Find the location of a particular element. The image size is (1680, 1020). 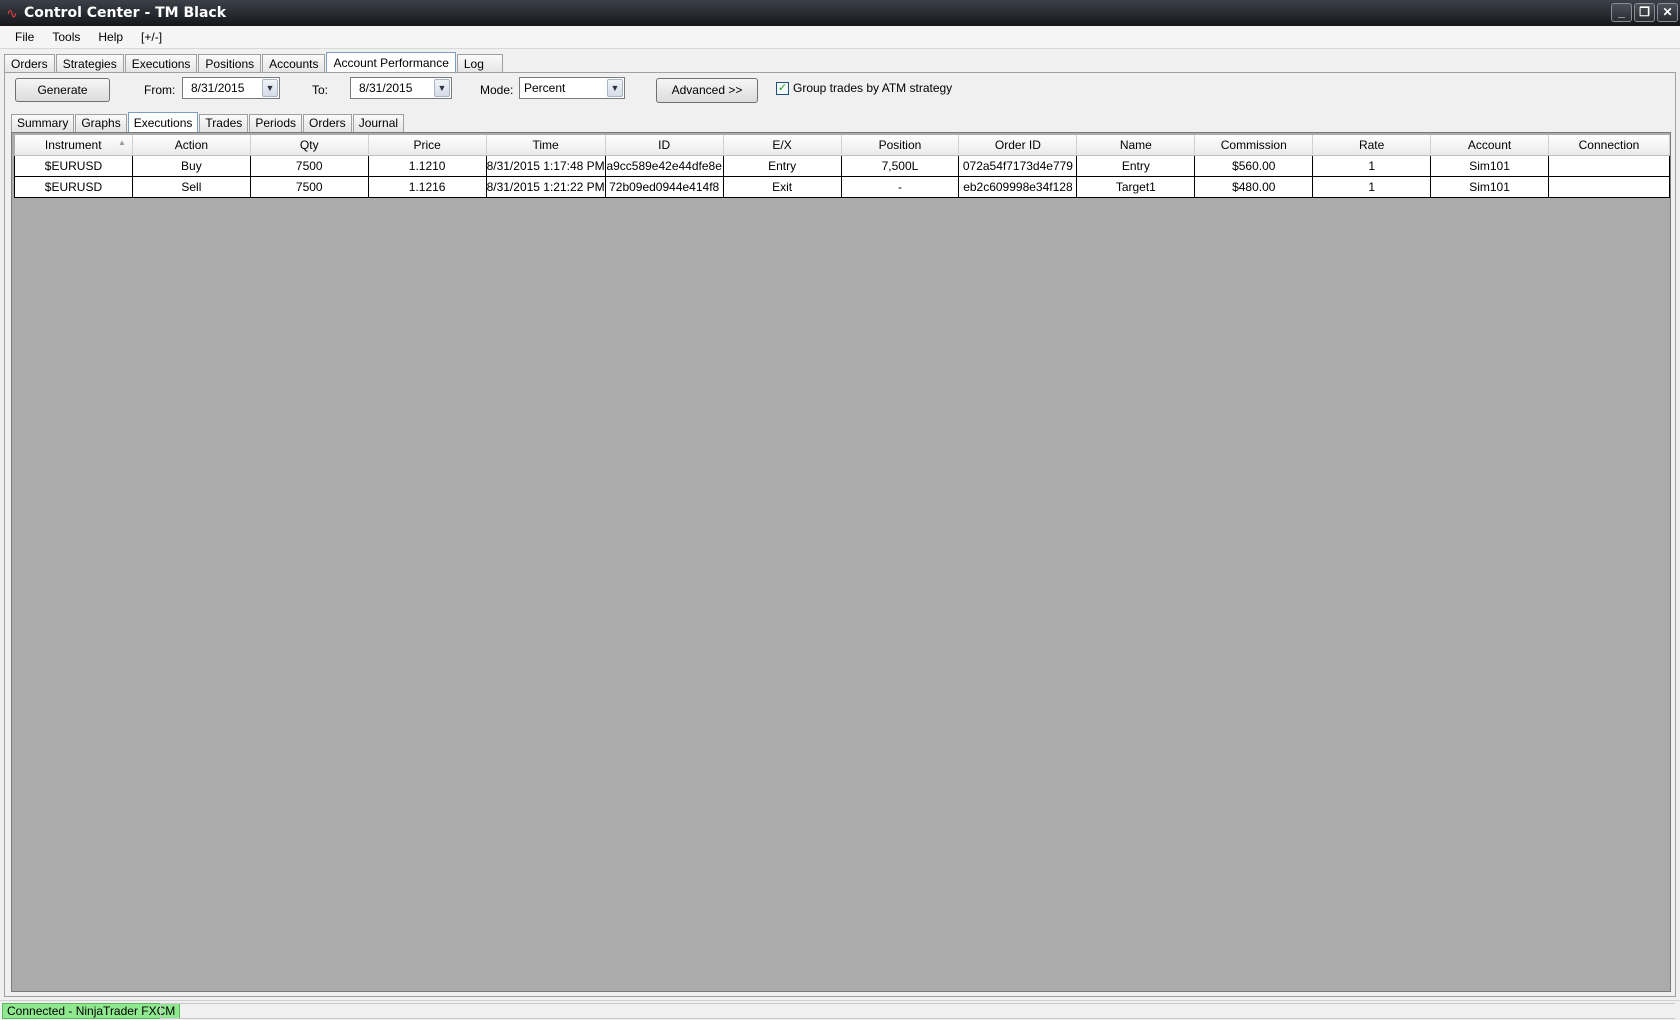

menu-expand-collapse: [+/-] is located at coordinates (151, 37).